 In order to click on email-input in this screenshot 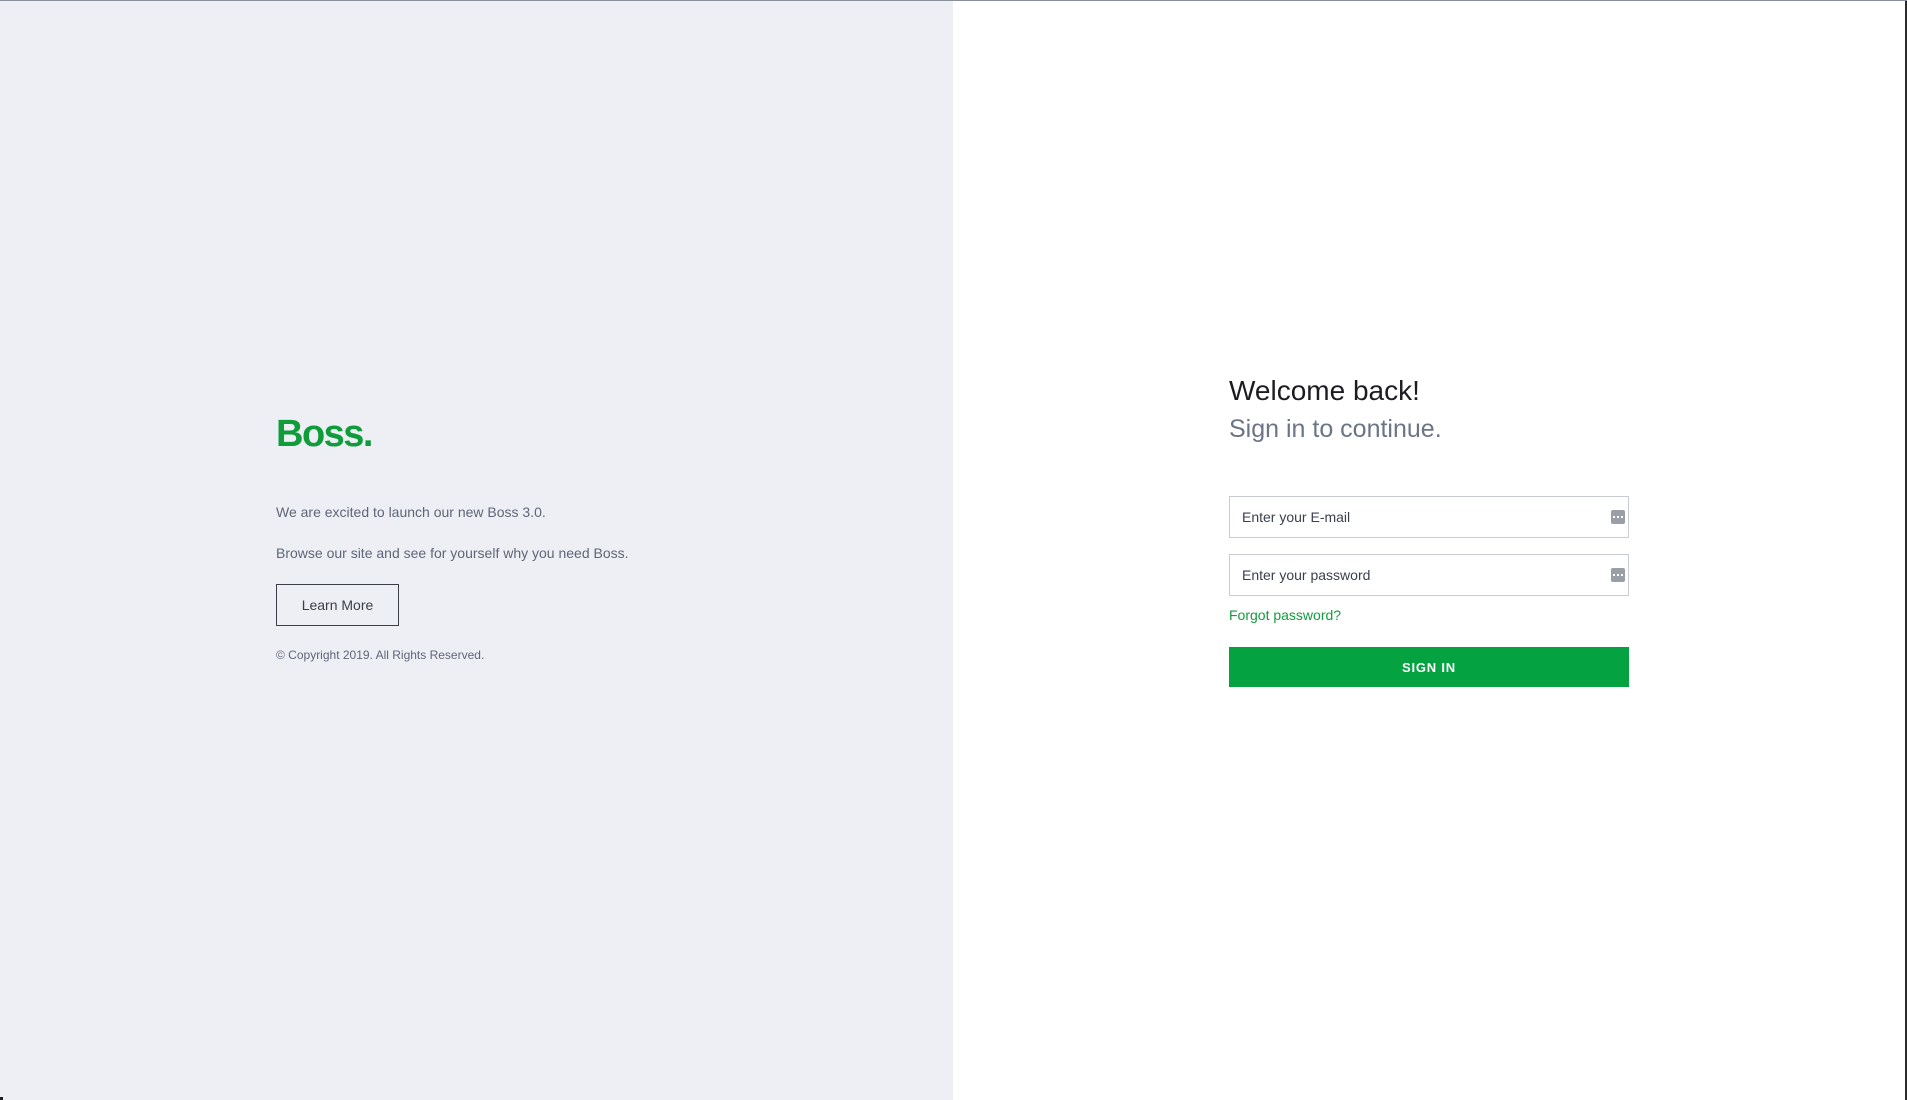, I will do `click(1429, 517)`.